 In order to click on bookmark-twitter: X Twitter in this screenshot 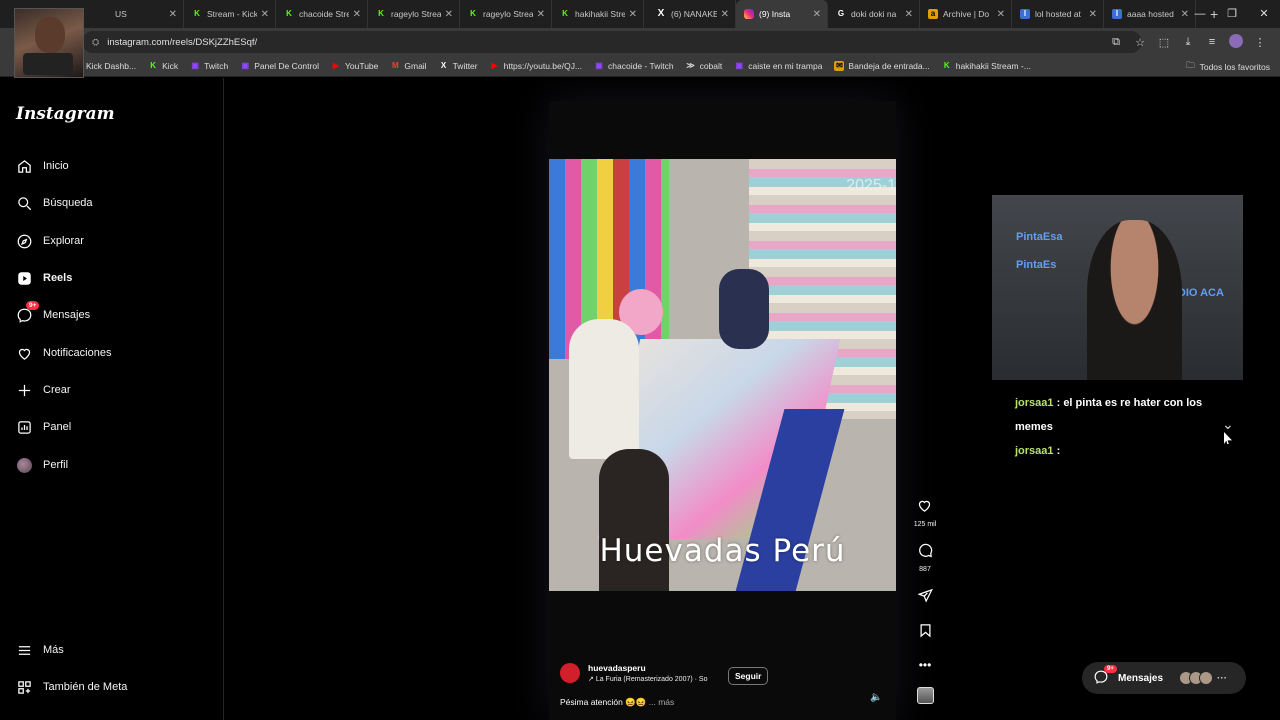, I will do `click(458, 66)`.